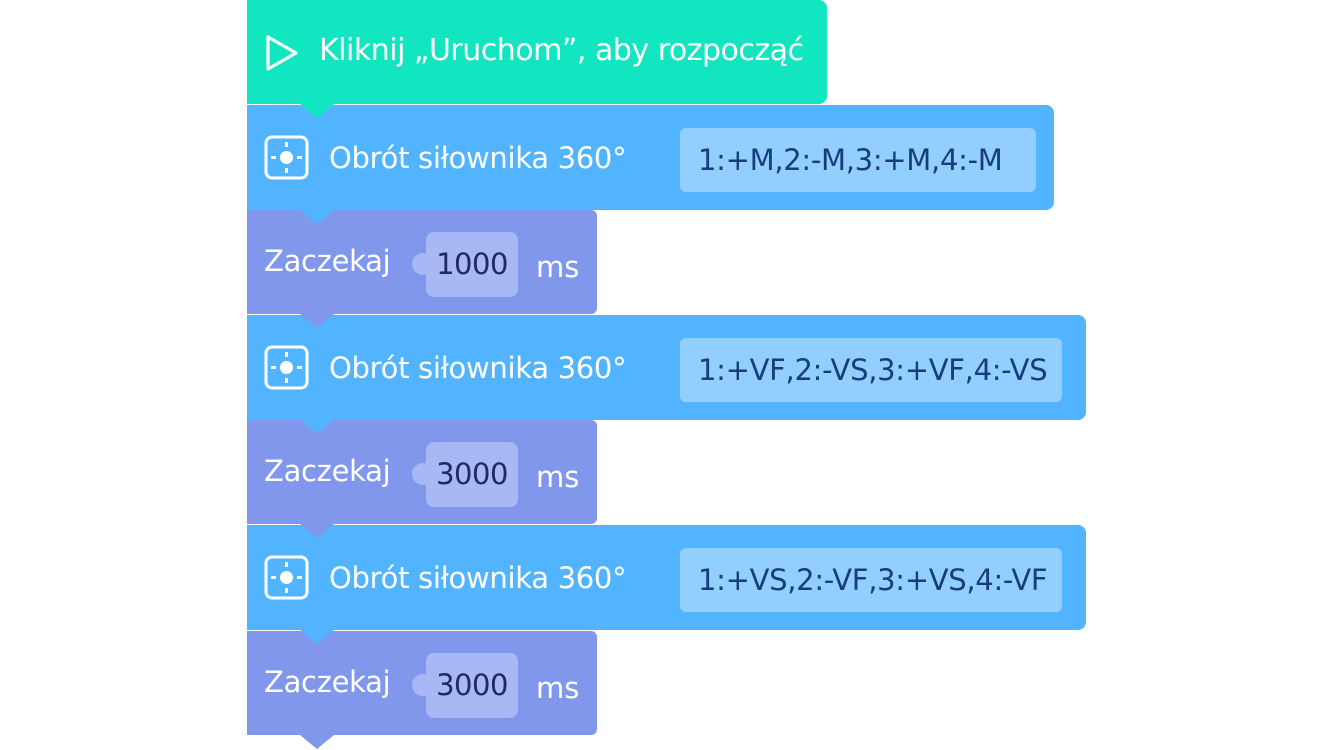  Describe the element at coordinates (871, 370) in the screenshot. I see `rotation-value-field: 1:+VF,2:-VS,3:+VF,4:-VS` at that location.